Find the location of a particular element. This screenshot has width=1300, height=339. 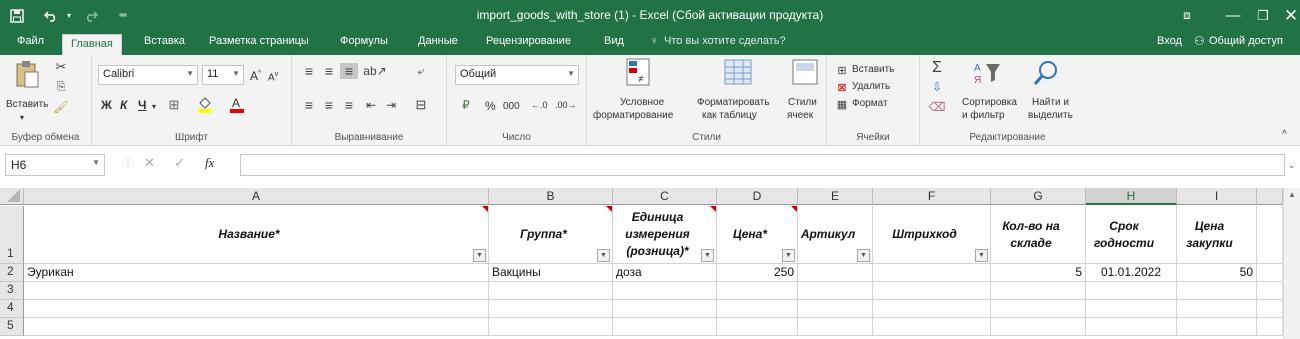

cell-c5 is located at coordinates (665, 327).